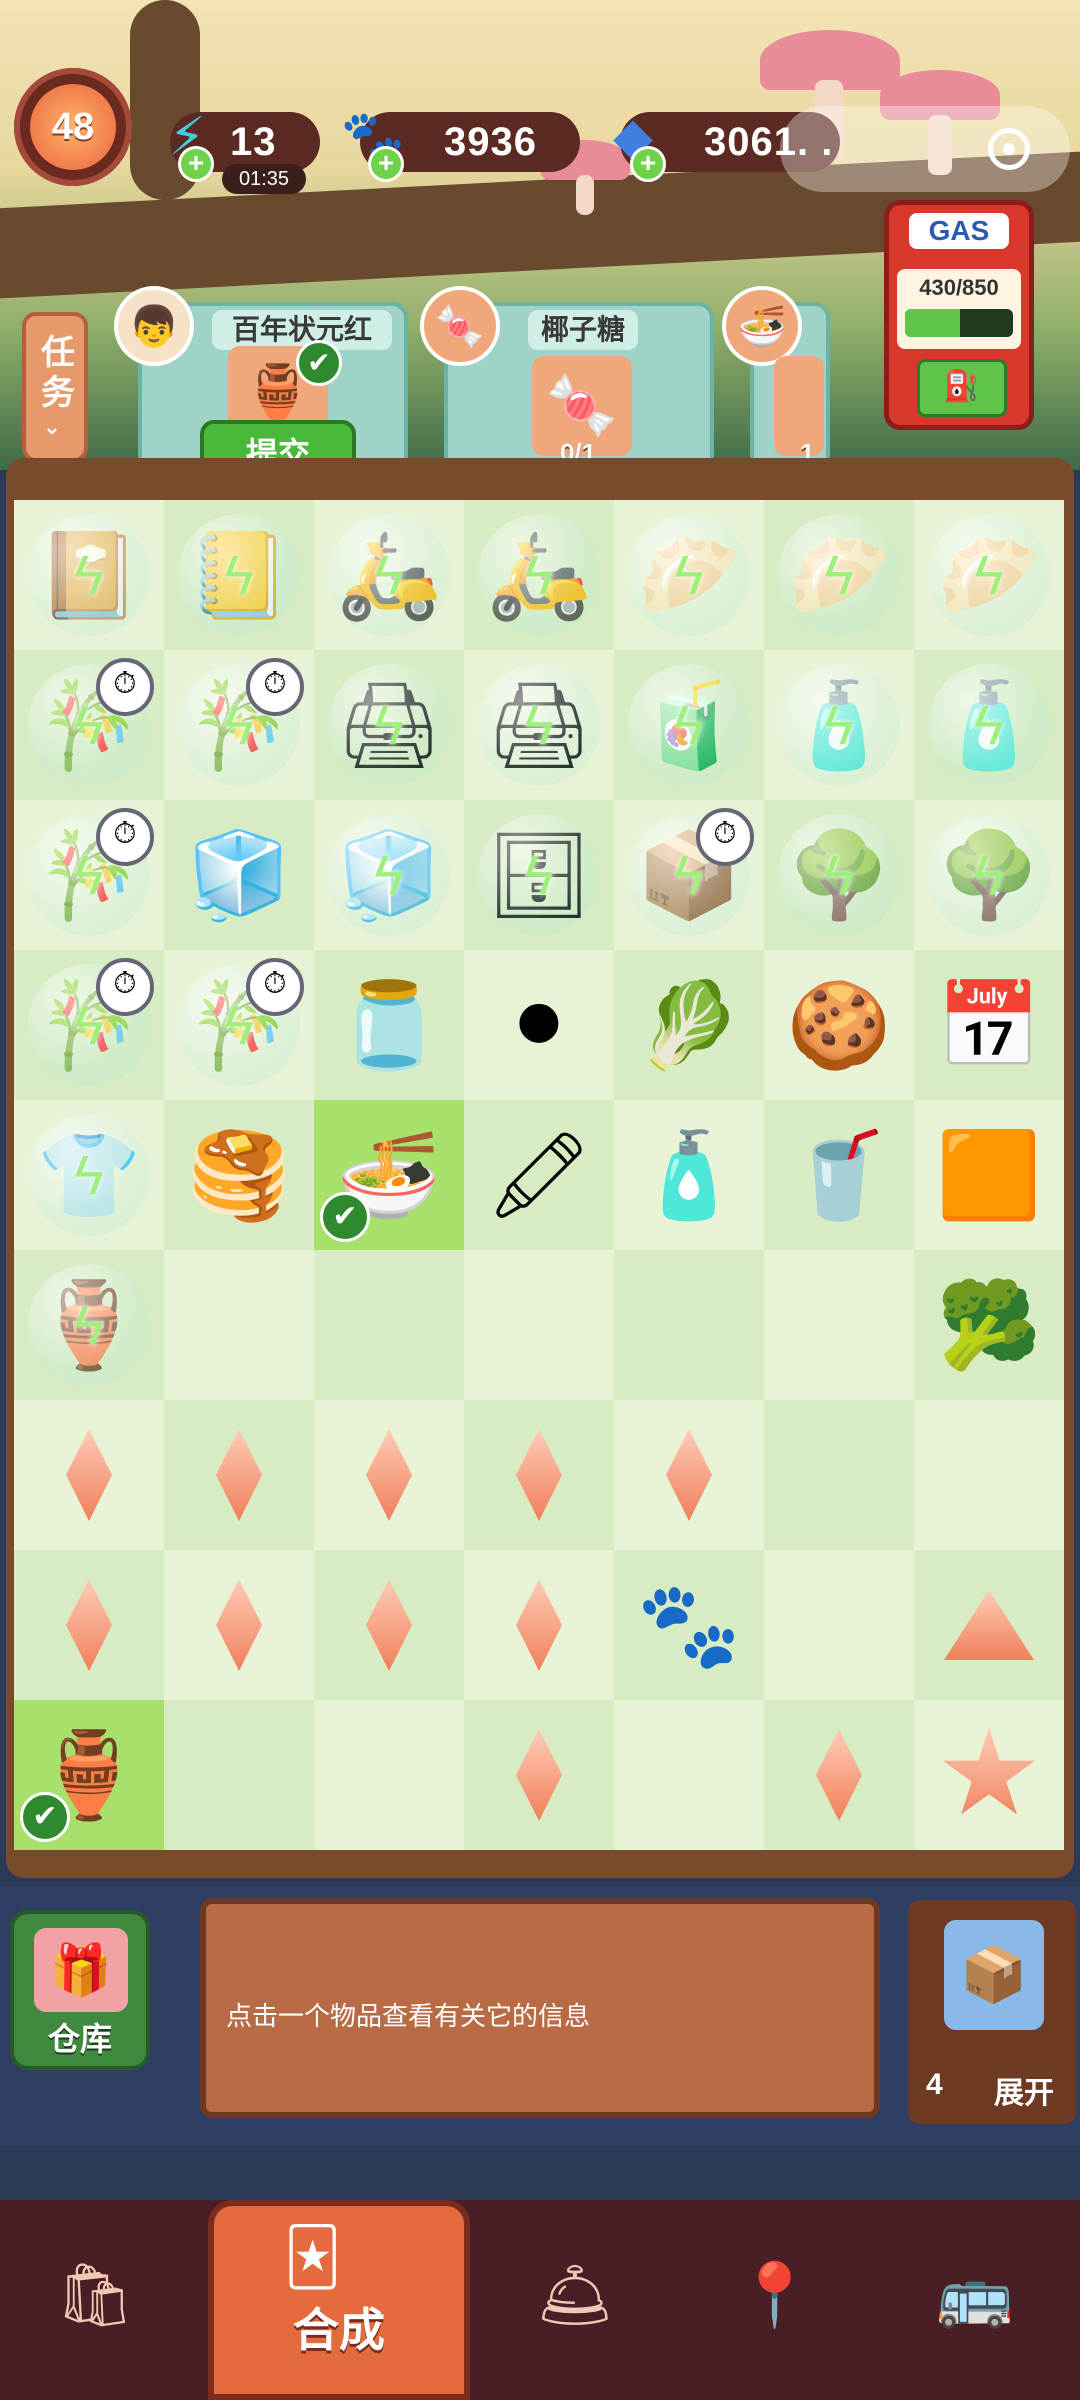  I want to click on player-level-badge: 48, so click(73, 127).